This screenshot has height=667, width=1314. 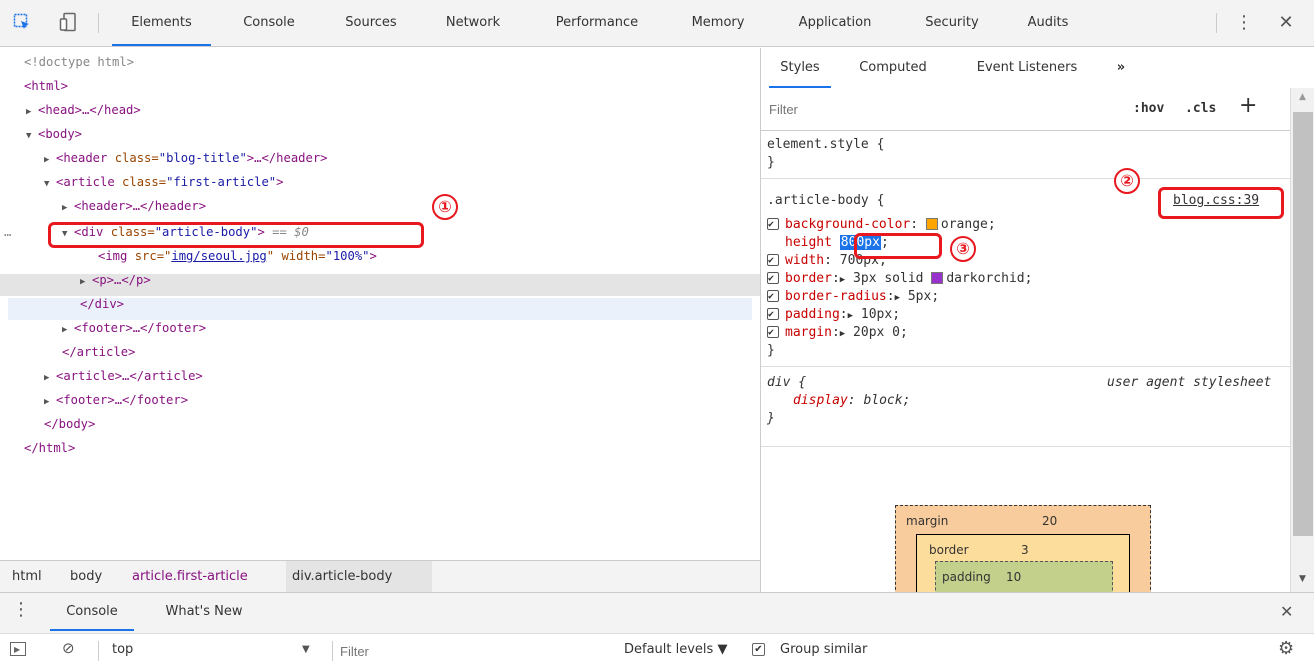 I want to click on header-blog-title-node: ▶ <header class="blog-title">…</header>, so click(x=186, y=158).